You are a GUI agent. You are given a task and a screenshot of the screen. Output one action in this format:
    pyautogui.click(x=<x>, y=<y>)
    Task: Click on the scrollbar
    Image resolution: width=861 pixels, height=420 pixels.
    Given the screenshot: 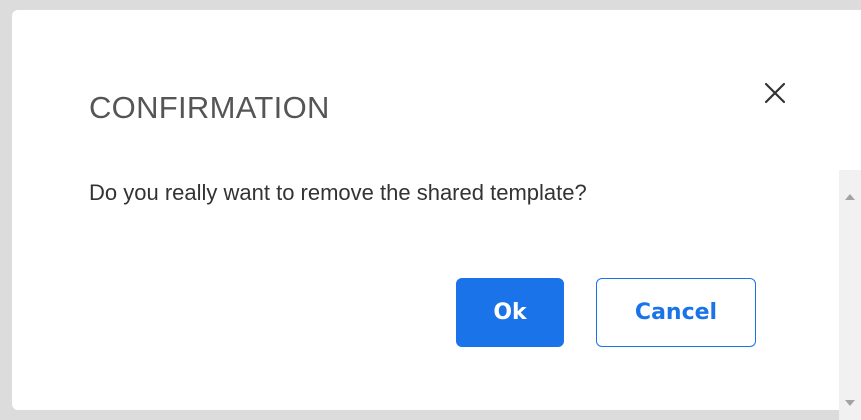 What is the action you would take?
    pyautogui.click(x=850, y=295)
    